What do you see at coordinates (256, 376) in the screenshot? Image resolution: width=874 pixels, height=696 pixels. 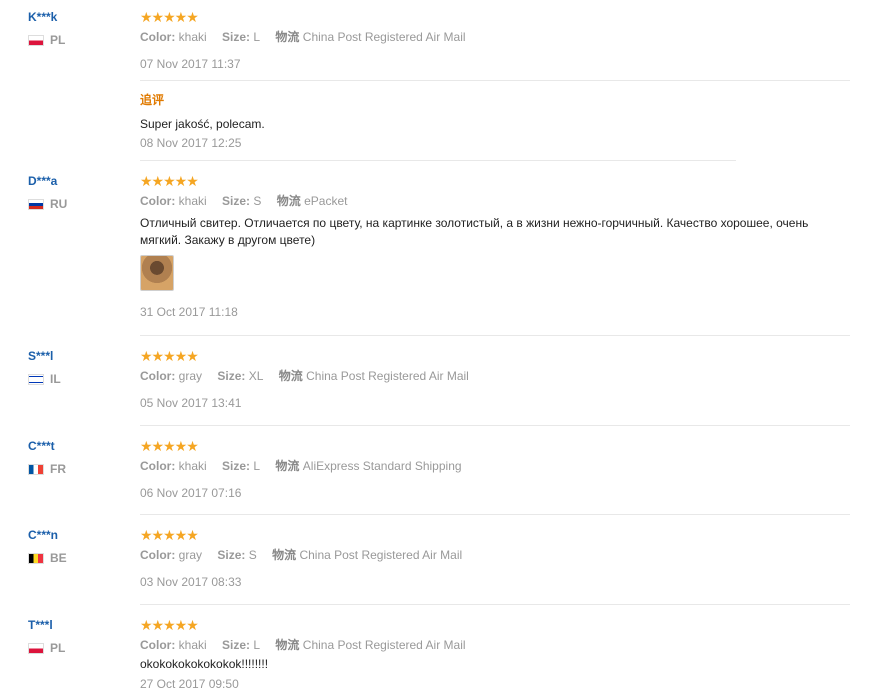 I see `size-value: XL` at bounding box center [256, 376].